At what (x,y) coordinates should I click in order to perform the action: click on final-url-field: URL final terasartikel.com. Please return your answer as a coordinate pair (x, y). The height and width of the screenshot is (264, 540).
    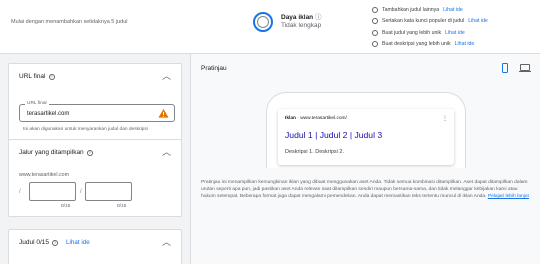
    Looking at the image, I should click on (97, 111).